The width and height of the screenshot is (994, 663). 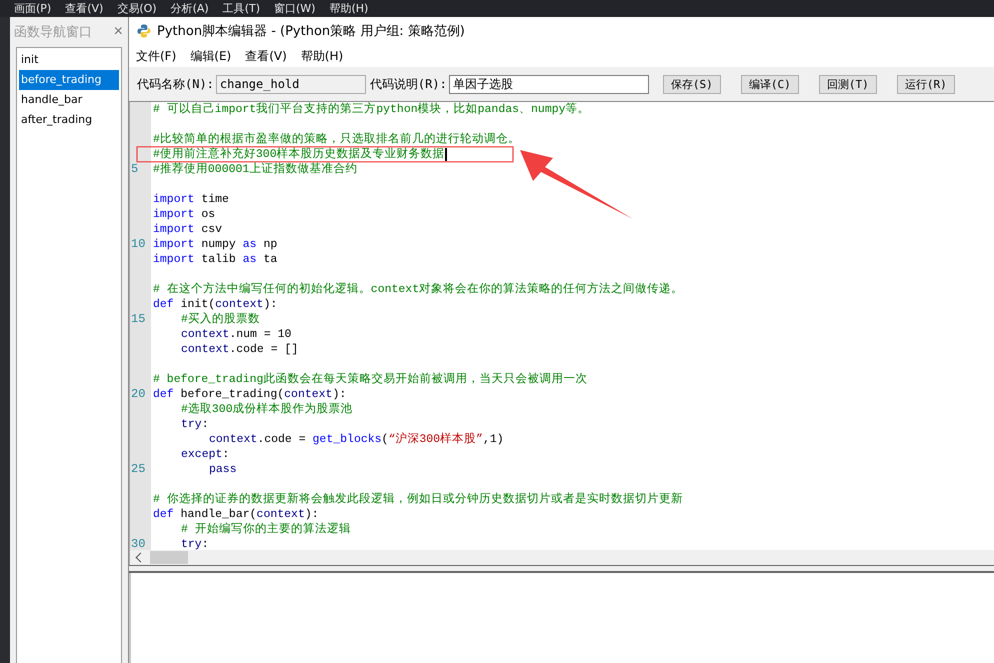 What do you see at coordinates (184, 214) in the screenshot?
I see `code-line: import os` at bounding box center [184, 214].